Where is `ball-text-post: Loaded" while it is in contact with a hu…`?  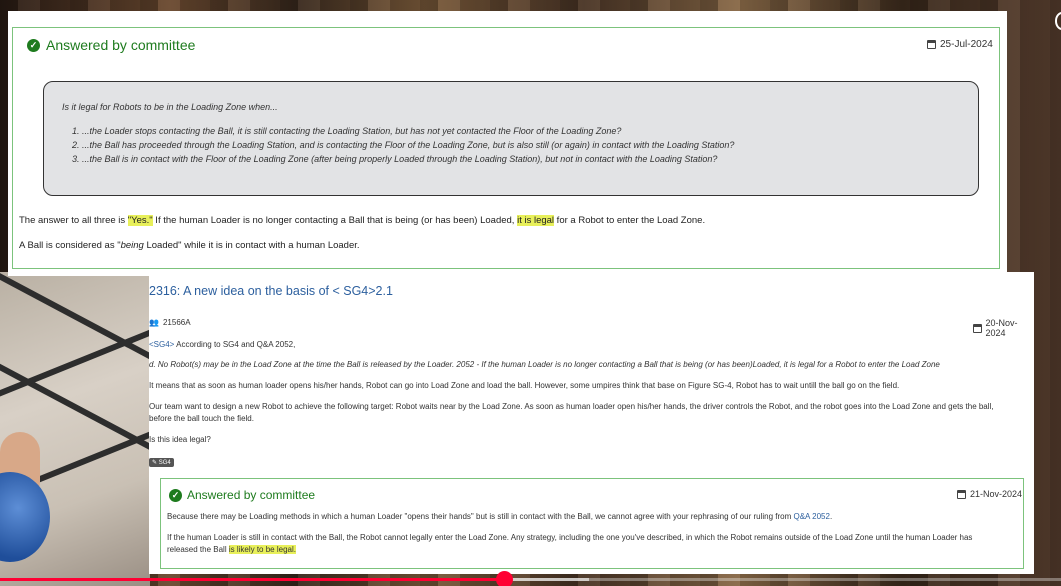
ball-text-post: Loaded" while it is in contact with a hu… is located at coordinates (251, 245).